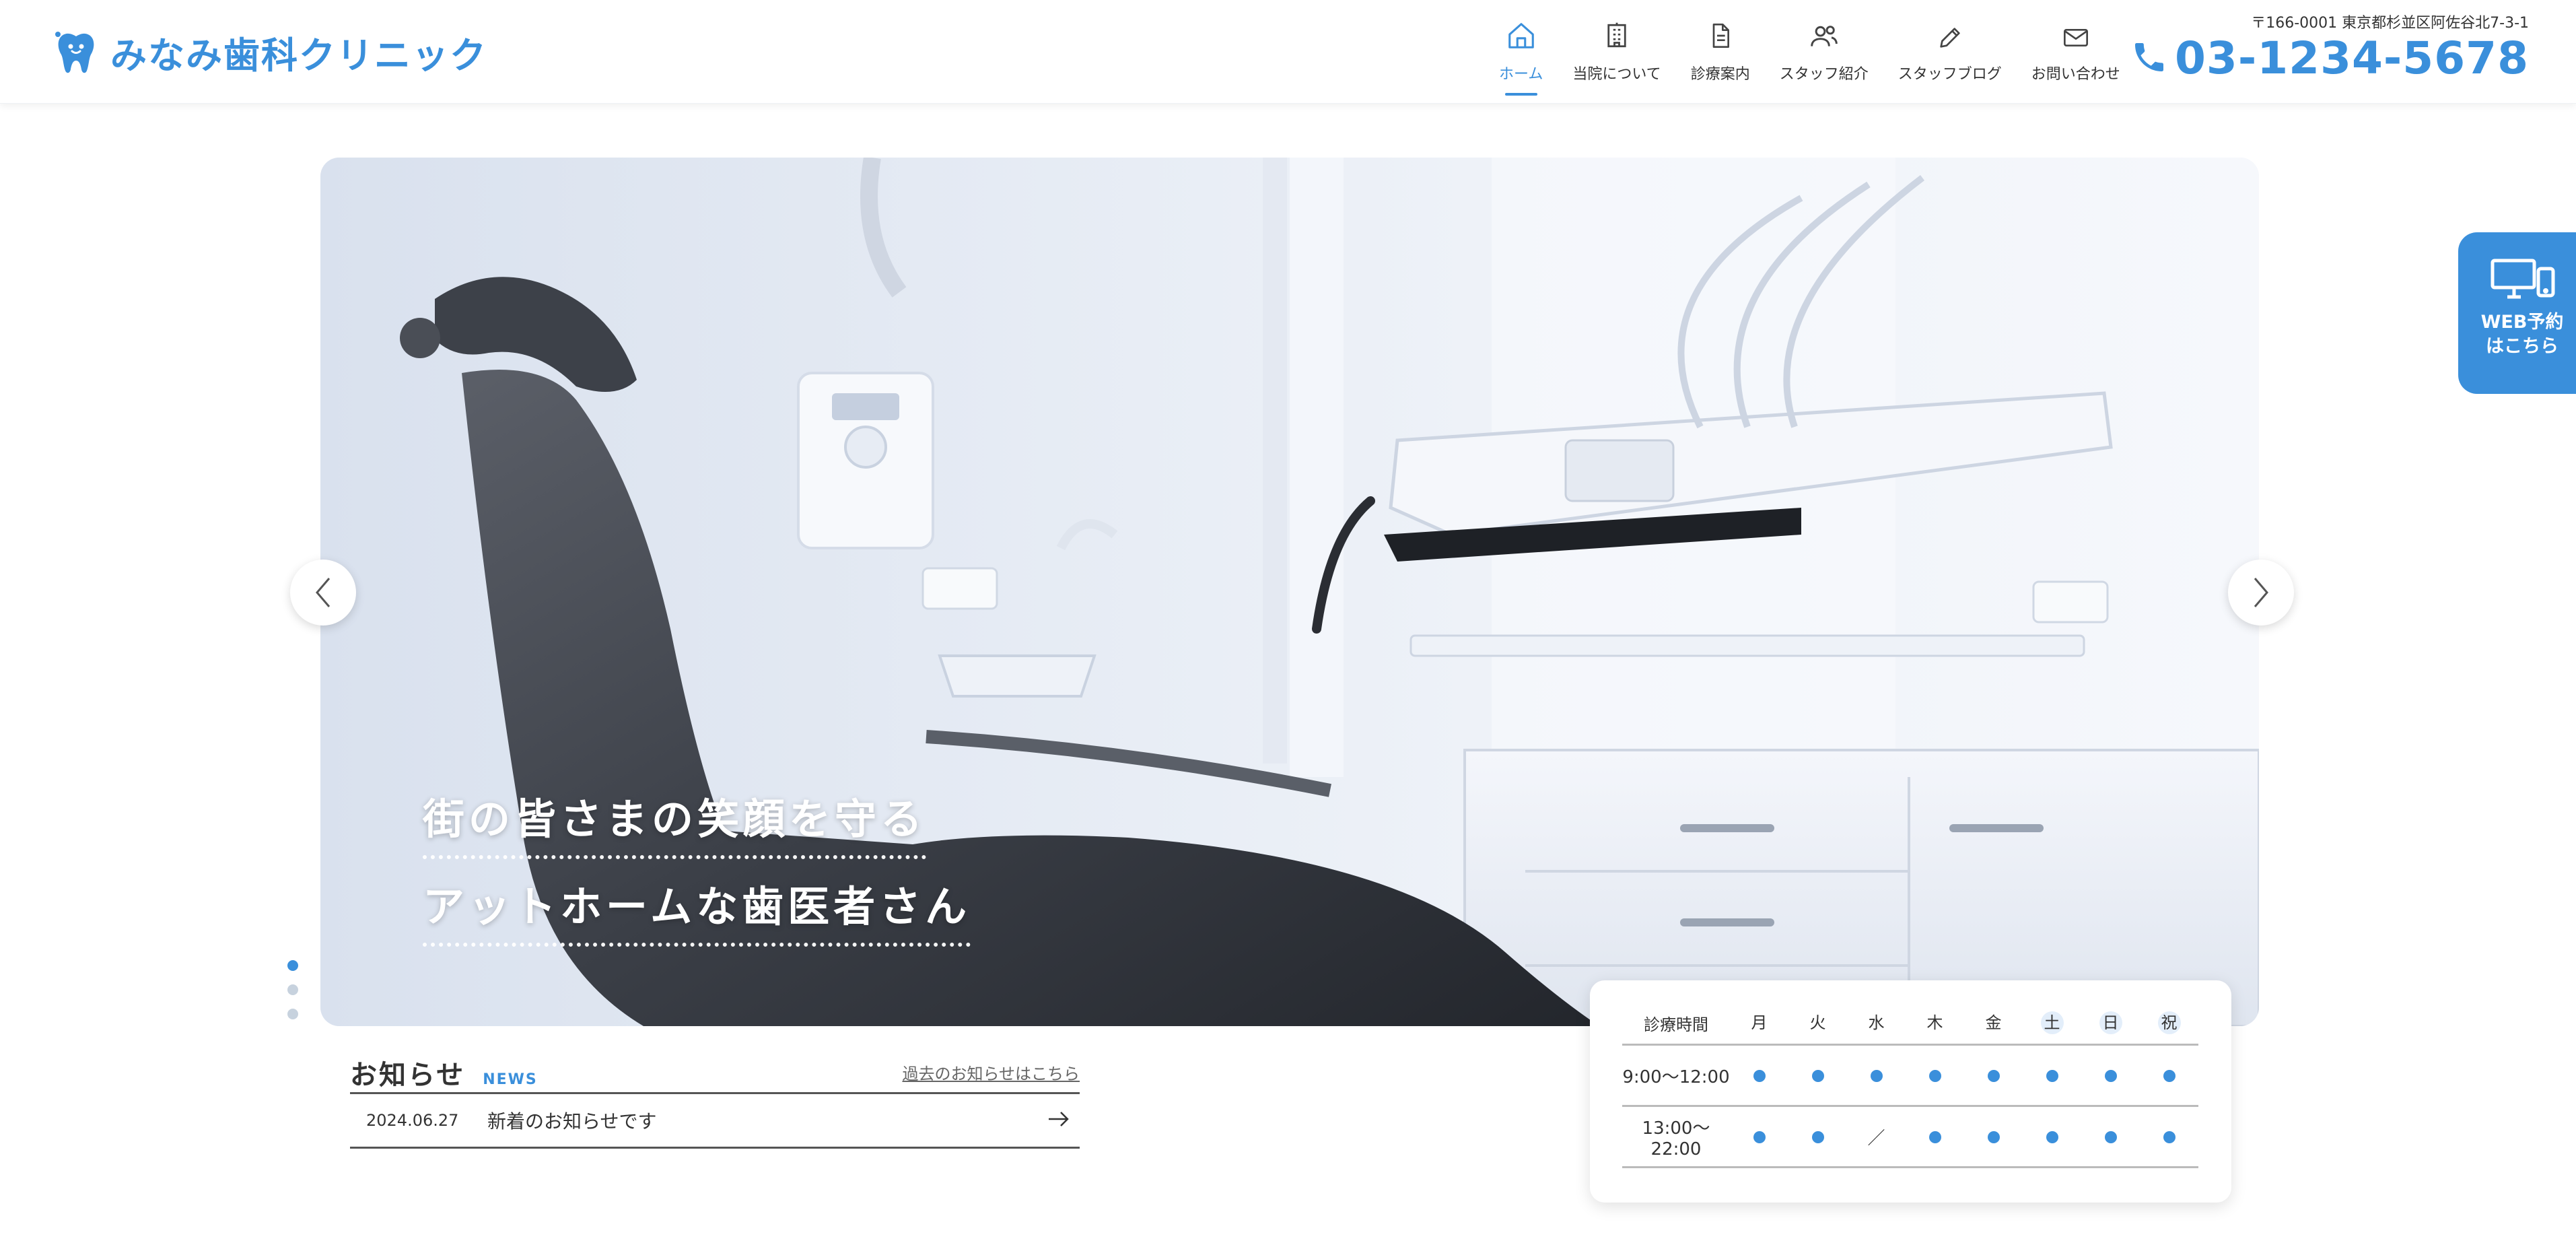  Describe the element at coordinates (2522, 347) in the screenshot. I see `web-reservation-line2: はこちら` at that location.